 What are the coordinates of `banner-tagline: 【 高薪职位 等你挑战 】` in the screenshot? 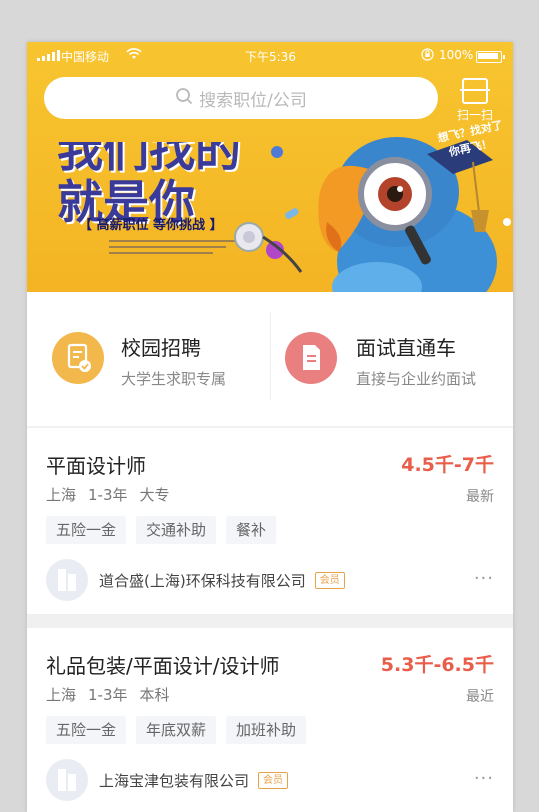 It's located at (151, 225).